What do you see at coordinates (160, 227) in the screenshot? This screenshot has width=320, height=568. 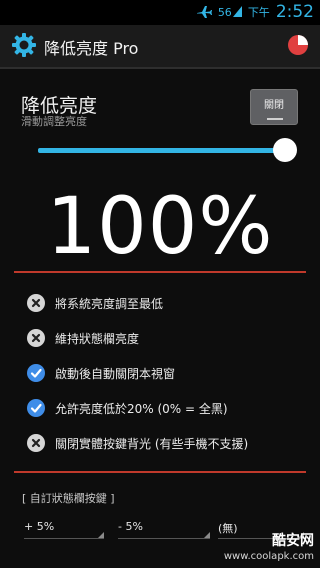 I see `brightness-percent: 100%` at bounding box center [160, 227].